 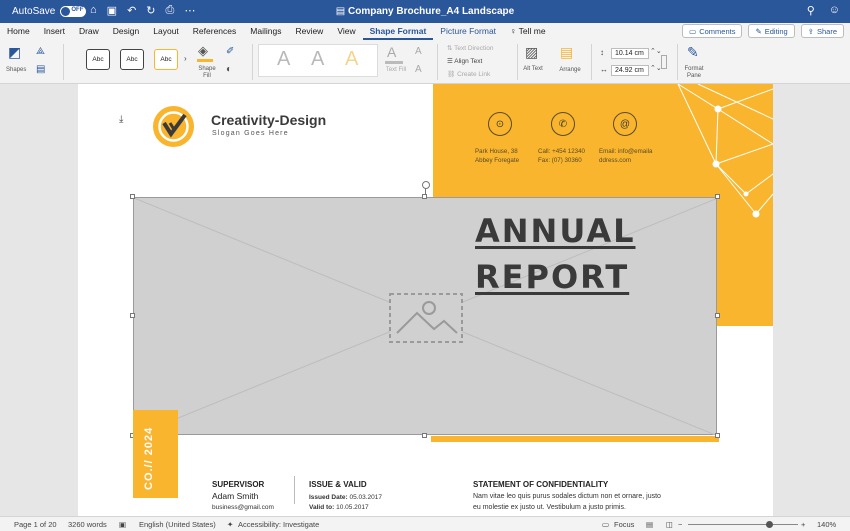 I want to click on resize-handle-l, so click(x=132, y=315).